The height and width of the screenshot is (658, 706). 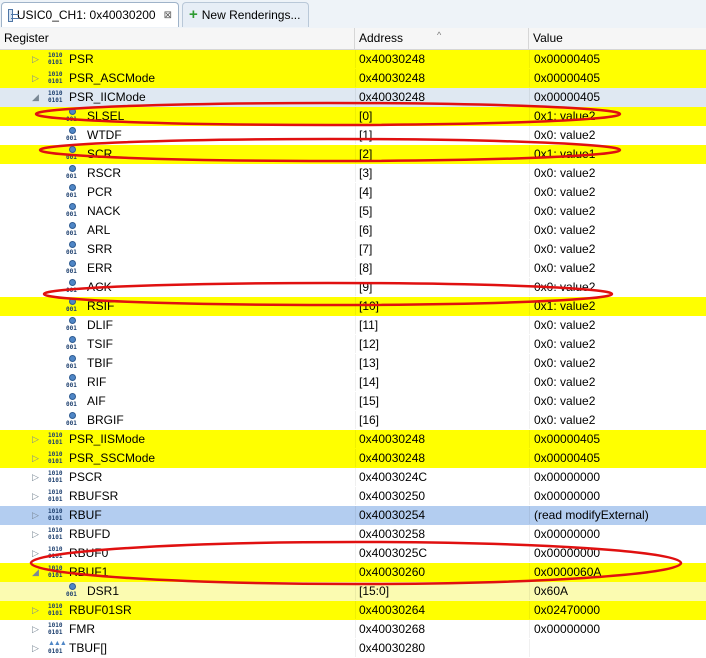 What do you see at coordinates (353, 477) in the screenshot?
I see `register-row-pscr: ▷ 1010 0101 PSCR 0x4003024C 0x00000000` at bounding box center [353, 477].